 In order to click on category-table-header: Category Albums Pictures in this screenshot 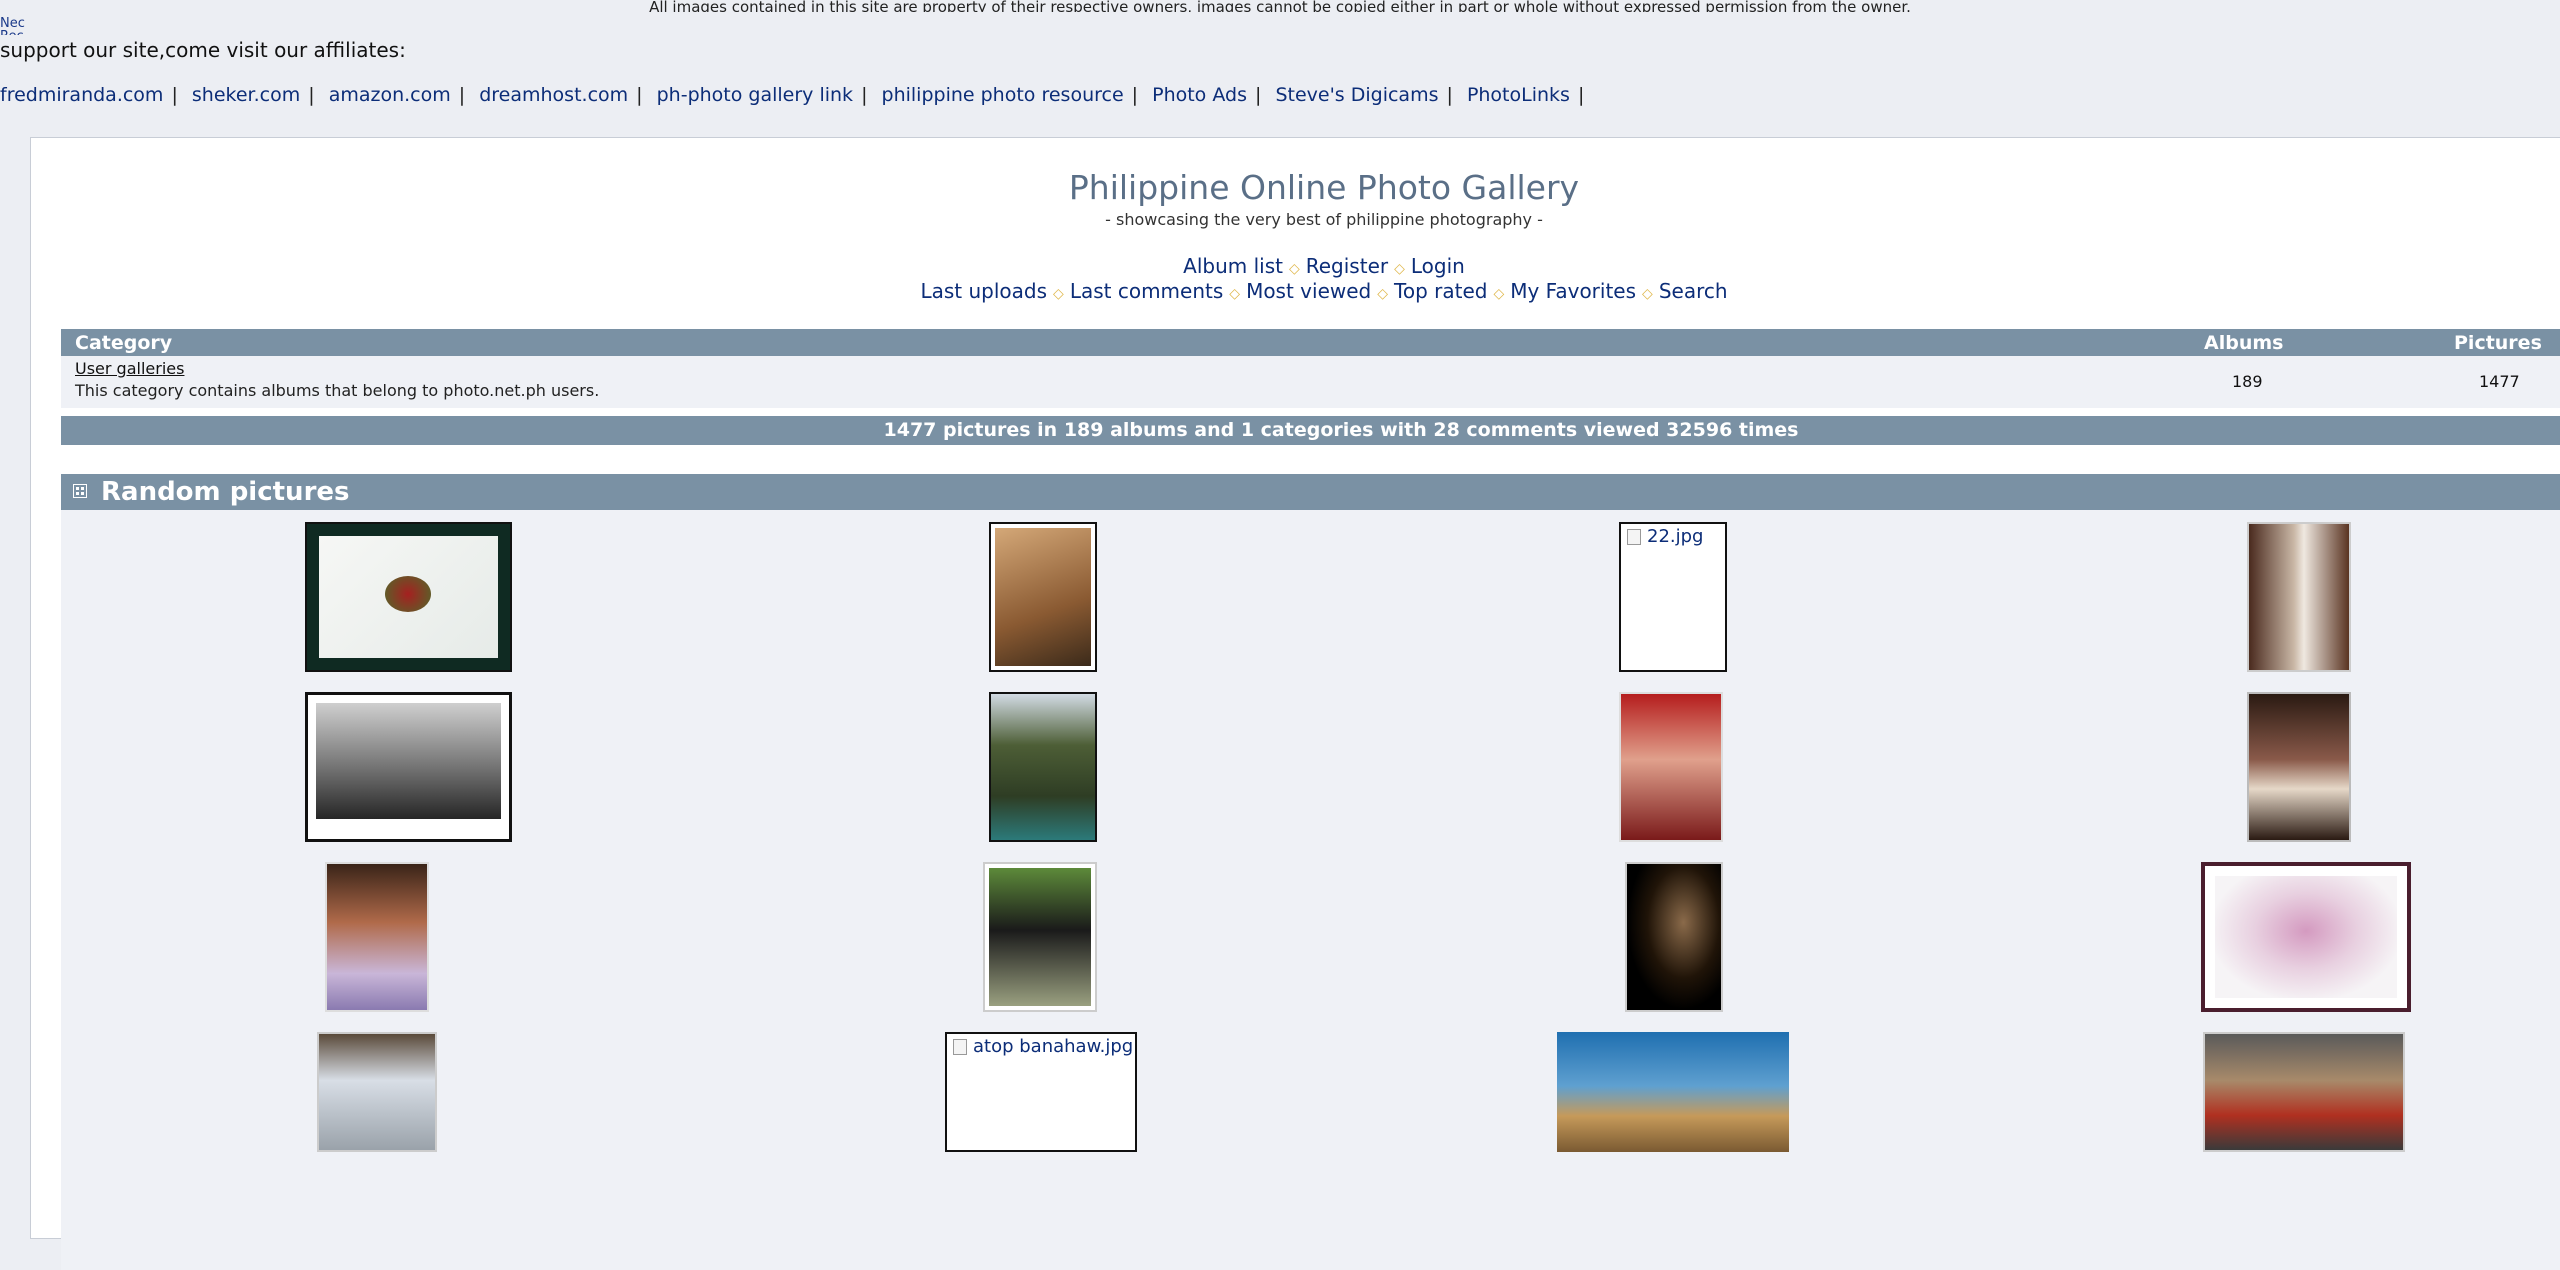, I will do `click(1310, 342)`.